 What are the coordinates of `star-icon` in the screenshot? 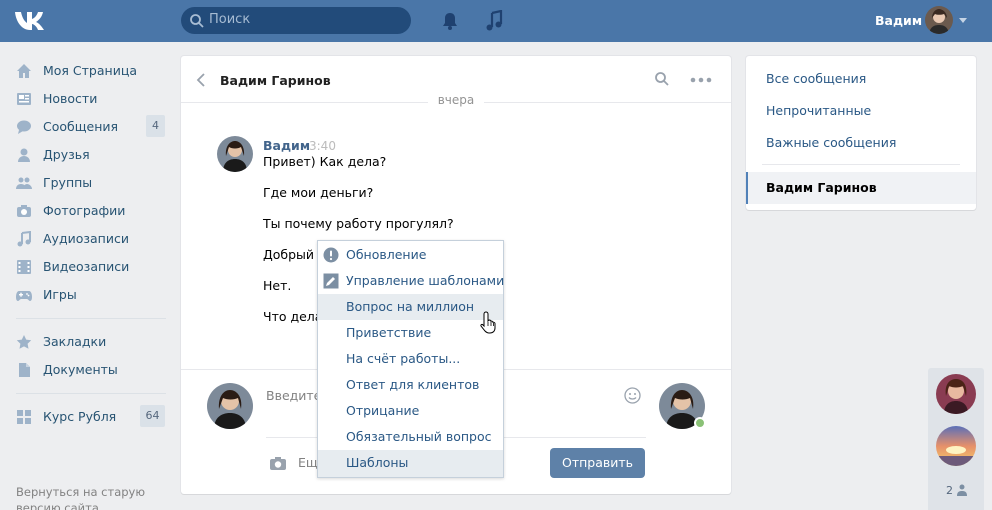 It's located at (24, 342).